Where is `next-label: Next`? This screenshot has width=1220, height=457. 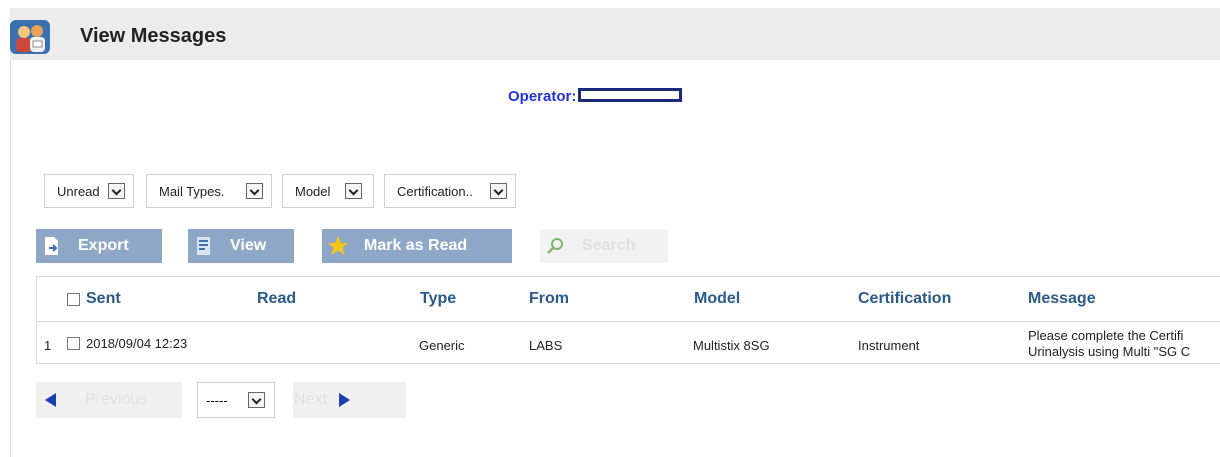
next-label: Next is located at coordinates (310, 399).